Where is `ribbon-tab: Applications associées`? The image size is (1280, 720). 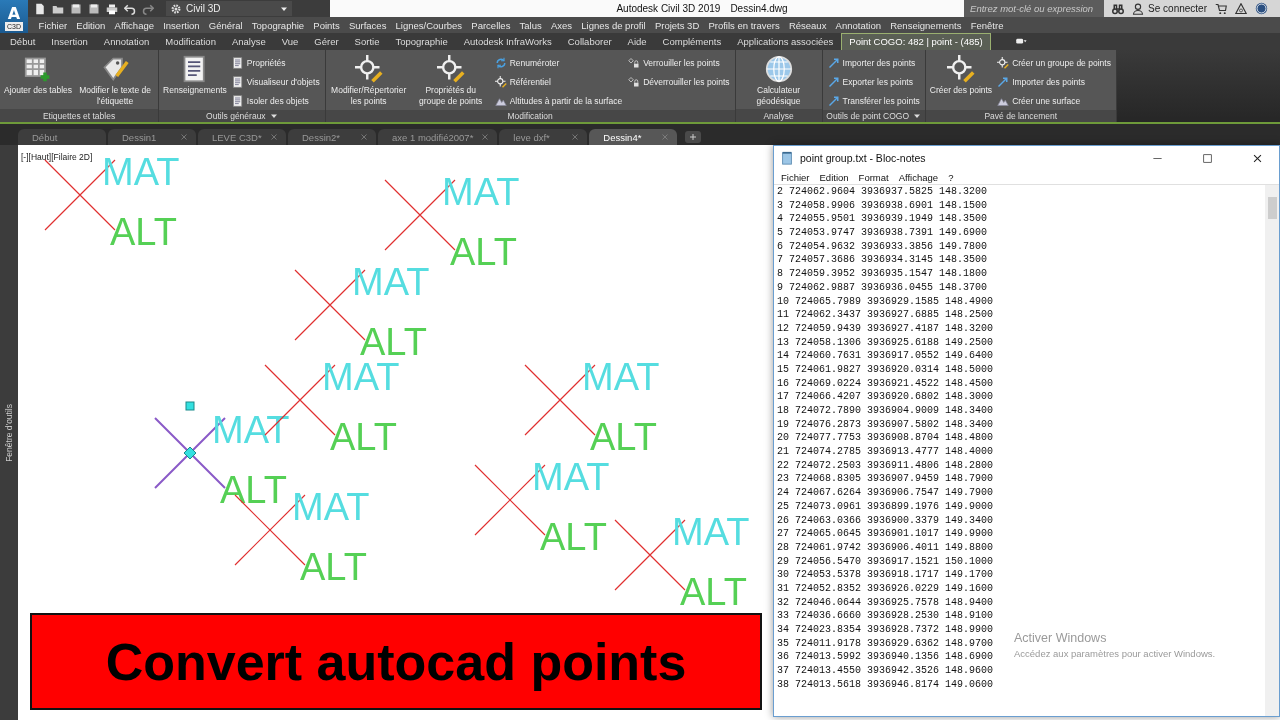 ribbon-tab: Applications associées is located at coordinates (785, 41).